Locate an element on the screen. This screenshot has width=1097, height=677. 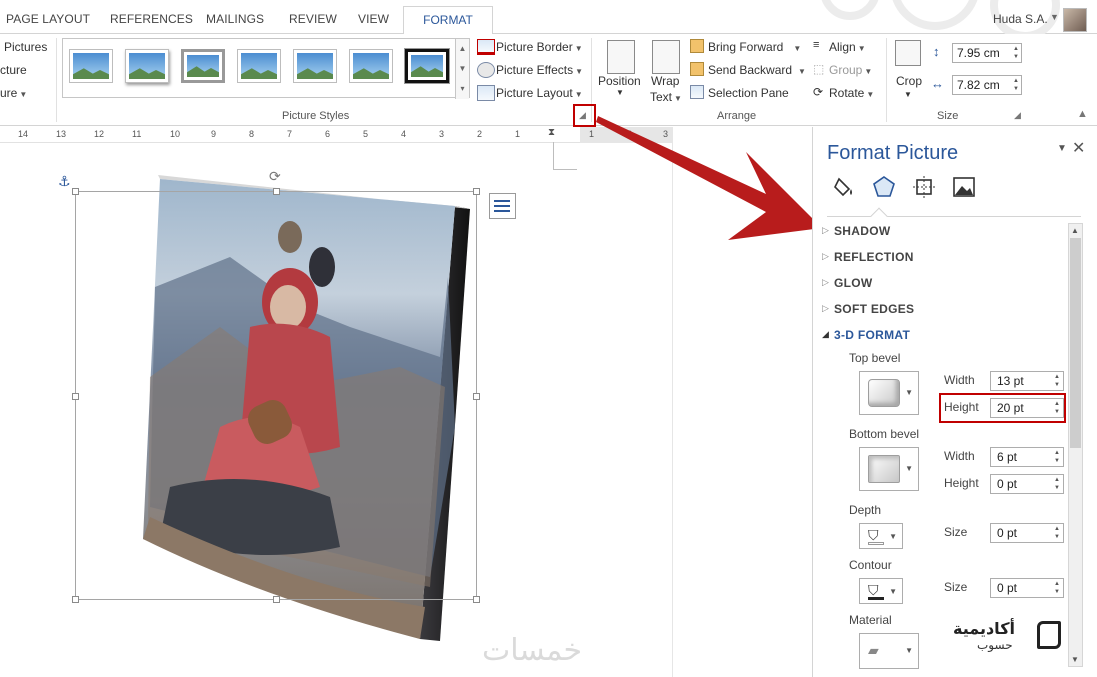
tab-page-layout: PAGE LAYOUT is located at coordinates (48, 19).